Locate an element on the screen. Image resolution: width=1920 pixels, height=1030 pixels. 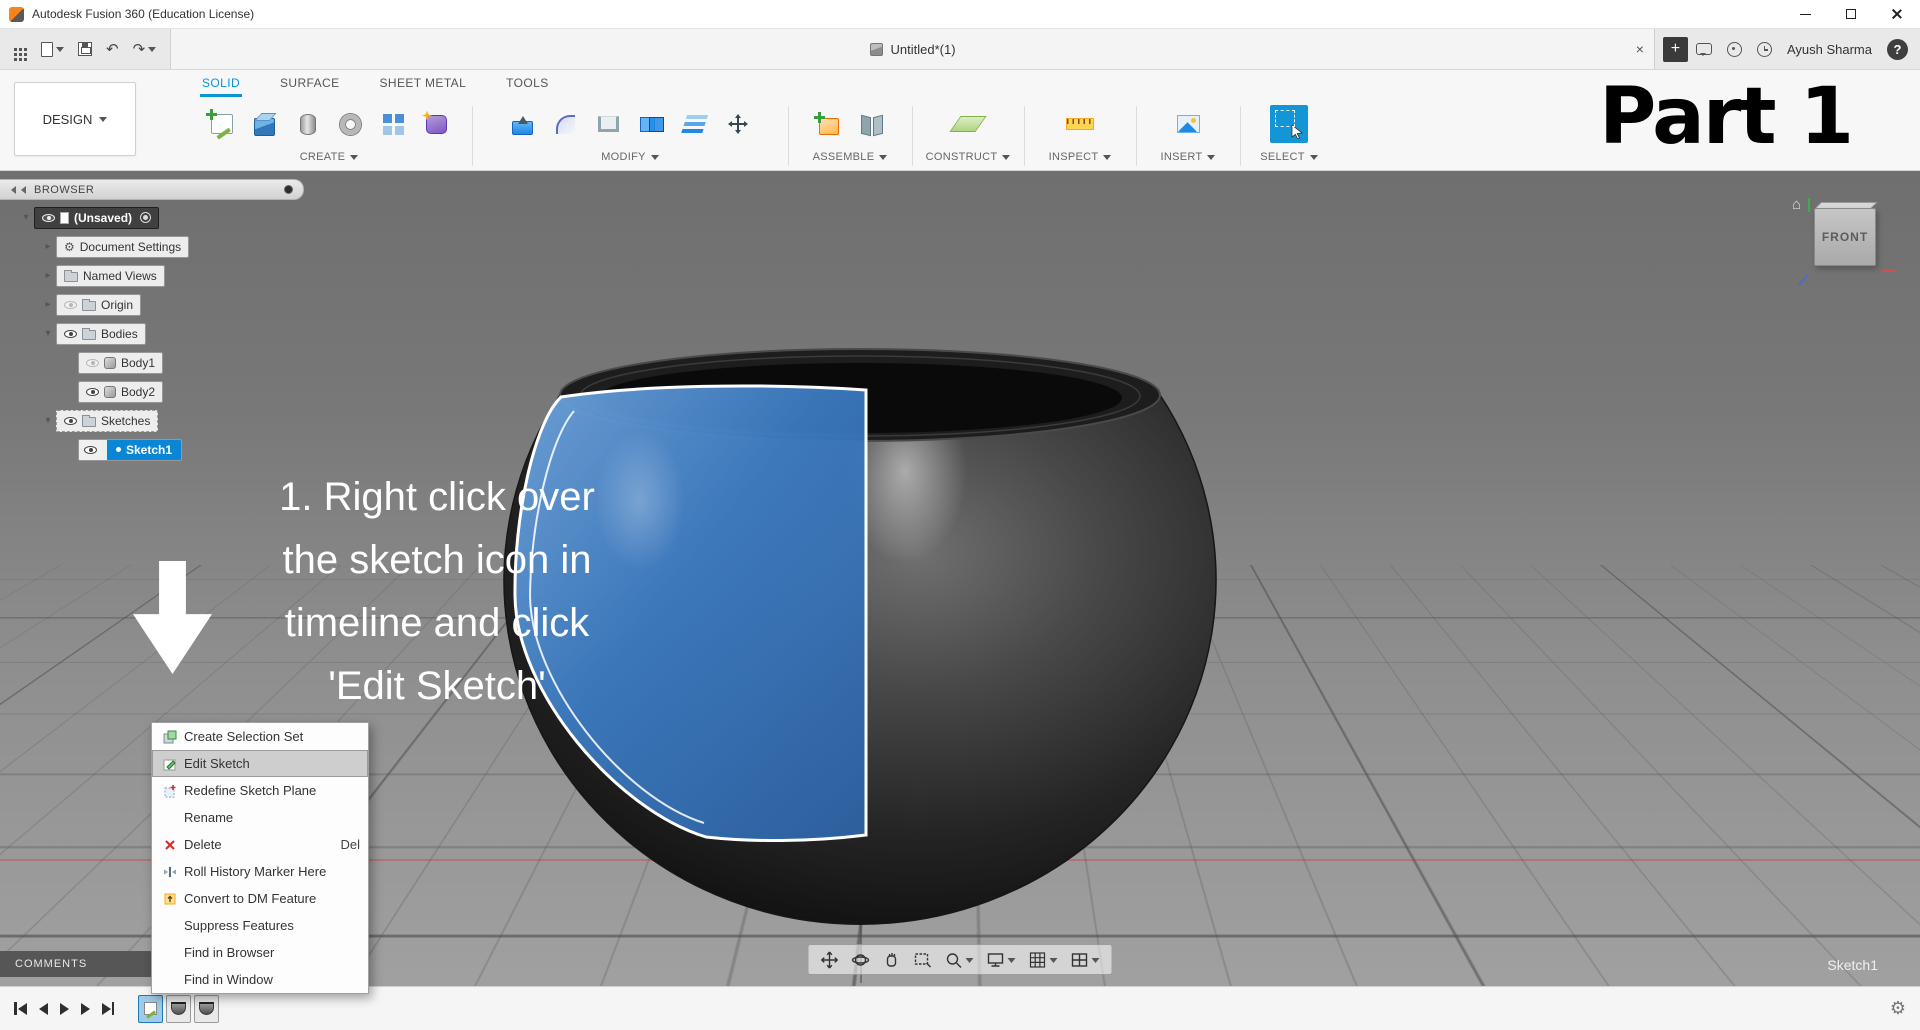
menu-item-roll-history-marker: Roll History Marker Here is located at coordinates (260, 871).